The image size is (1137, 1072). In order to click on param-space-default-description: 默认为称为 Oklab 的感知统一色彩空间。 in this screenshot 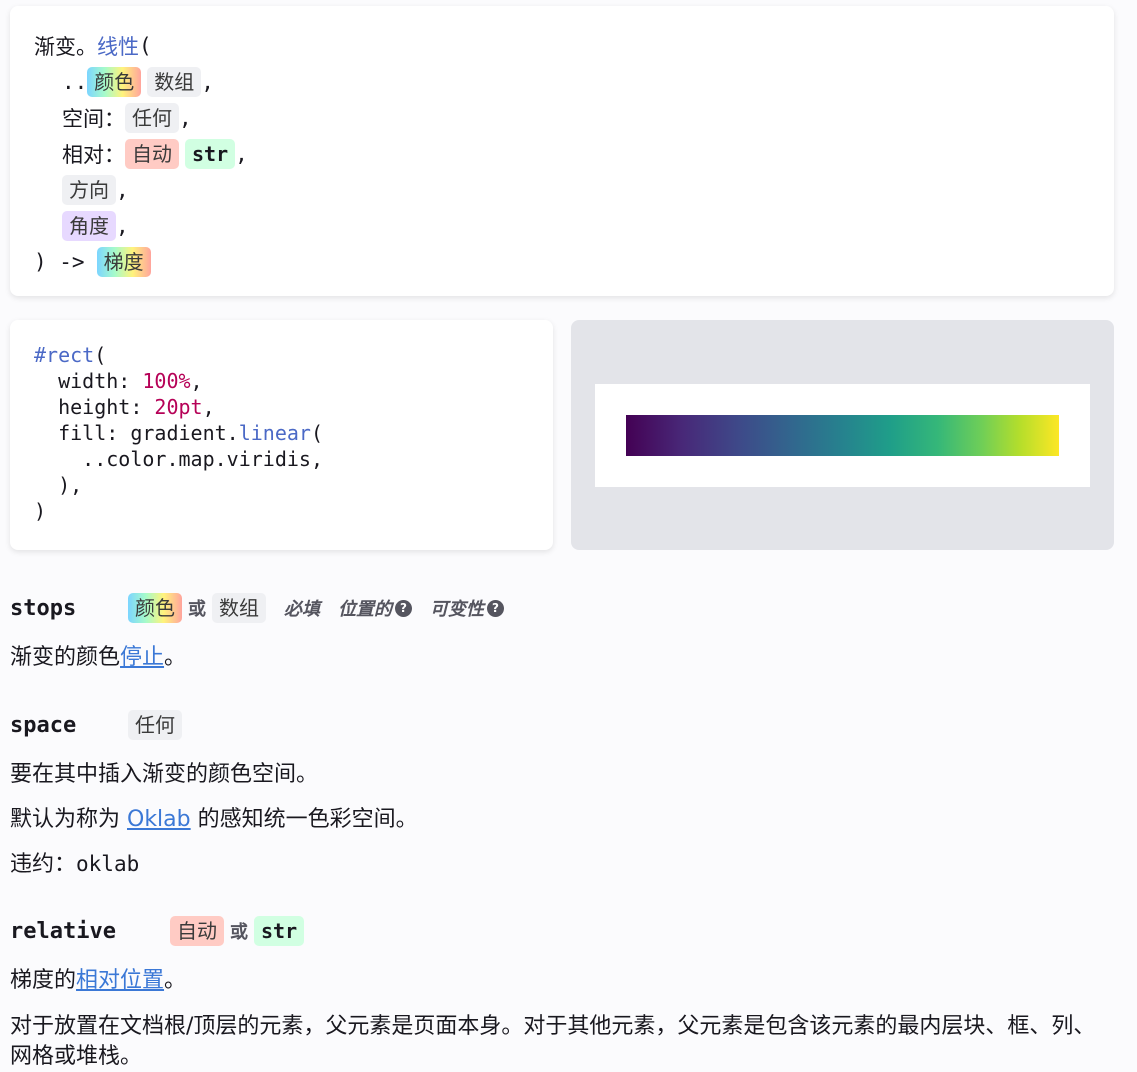, I will do `click(565, 820)`.